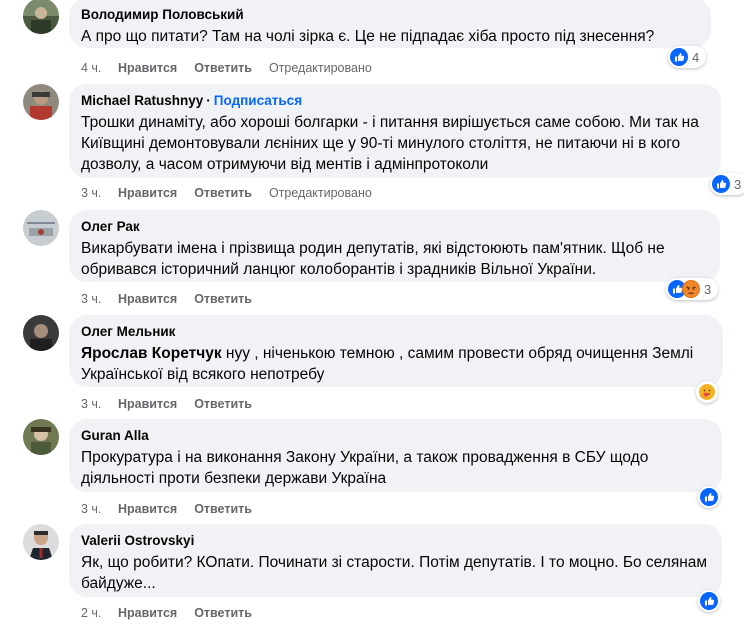  What do you see at coordinates (395, 541) in the screenshot?
I see `comment-author: Valerii Ostrovskyi` at bounding box center [395, 541].